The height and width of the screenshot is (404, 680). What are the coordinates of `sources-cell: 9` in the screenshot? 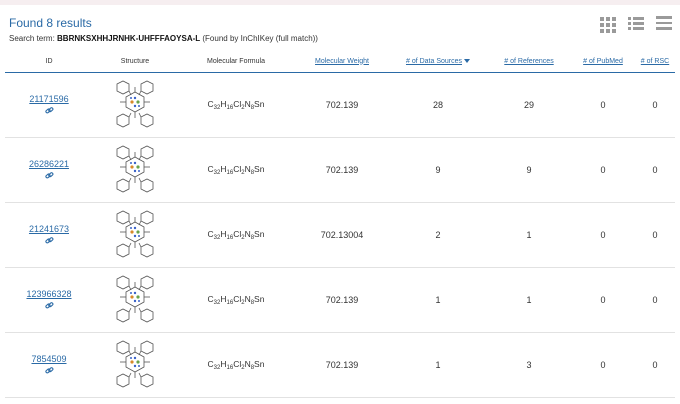 It's located at (438, 170).